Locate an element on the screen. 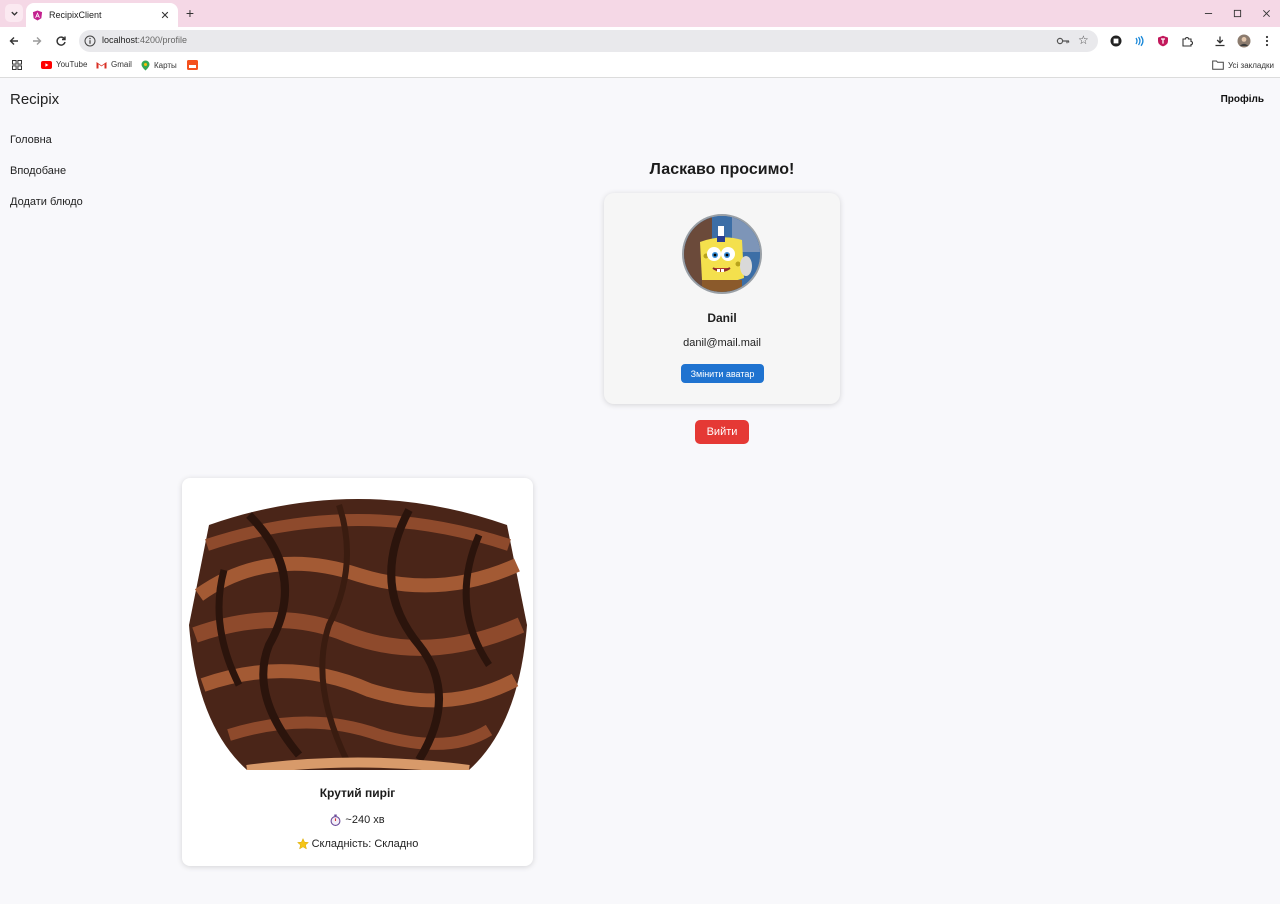 The width and height of the screenshot is (1280, 904). maximize-window-button is located at coordinates (1237, 13).